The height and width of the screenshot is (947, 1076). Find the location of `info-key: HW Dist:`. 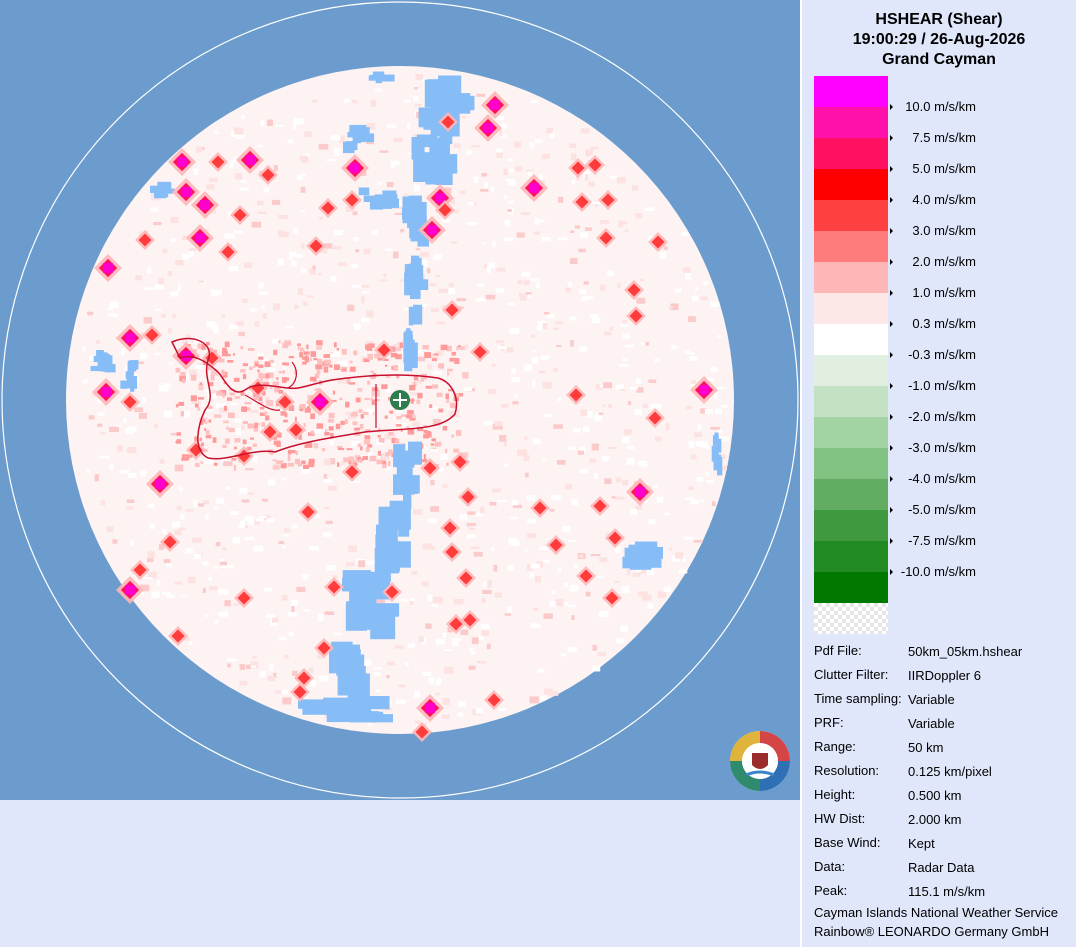

info-key: HW Dist: is located at coordinates (840, 818).